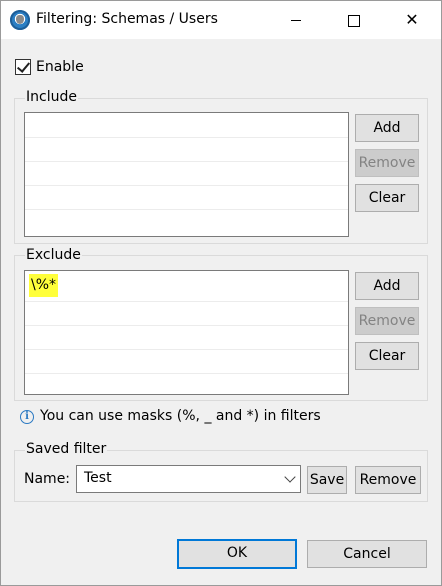 The height and width of the screenshot is (586, 442). What do you see at coordinates (221, 20) in the screenshot?
I see `title-bar: Filtering: Schemas / Users ✕` at bounding box center [221, 20].